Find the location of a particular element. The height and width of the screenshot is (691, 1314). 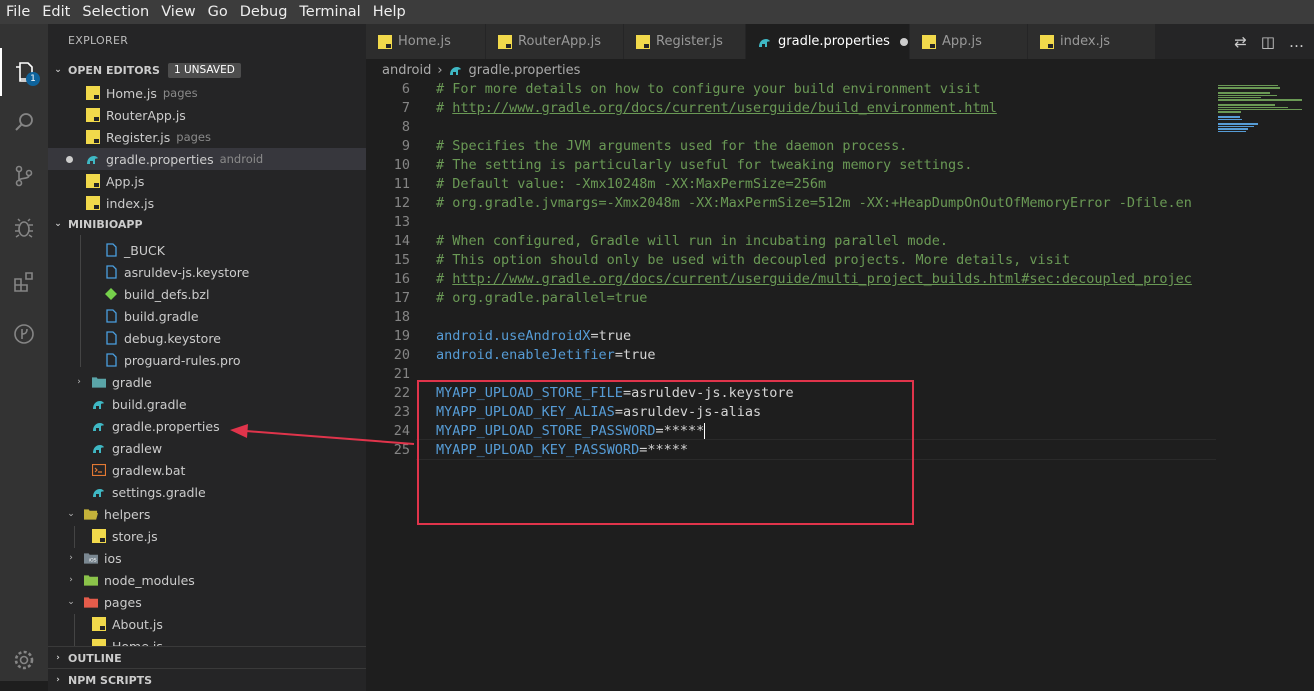

project-label: MINIBIOAPP is located at coordinates (105, 224).